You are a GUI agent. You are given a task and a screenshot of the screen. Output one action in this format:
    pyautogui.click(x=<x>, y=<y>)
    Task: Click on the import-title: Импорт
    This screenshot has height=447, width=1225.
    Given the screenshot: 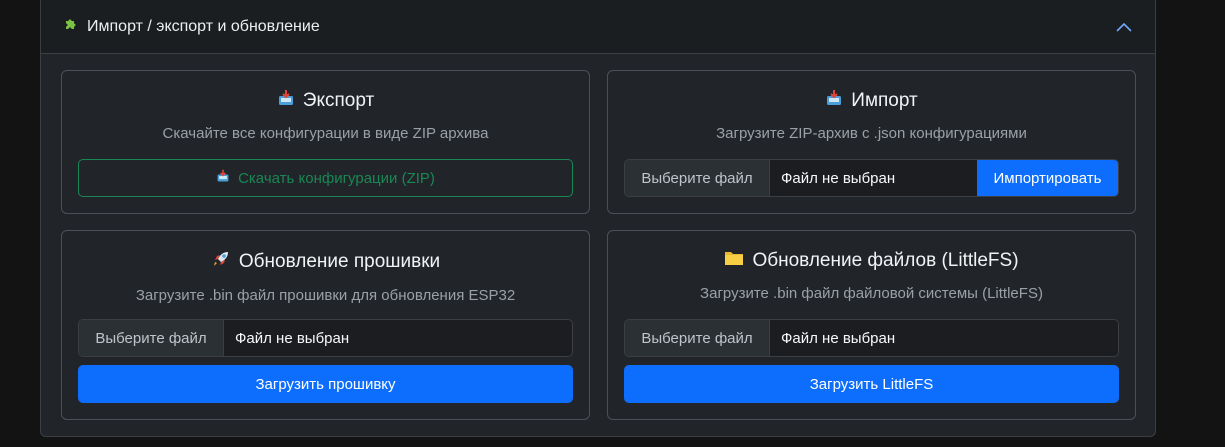 What is the action you would take?
    pyautogui.click(x=871, y=101)
    